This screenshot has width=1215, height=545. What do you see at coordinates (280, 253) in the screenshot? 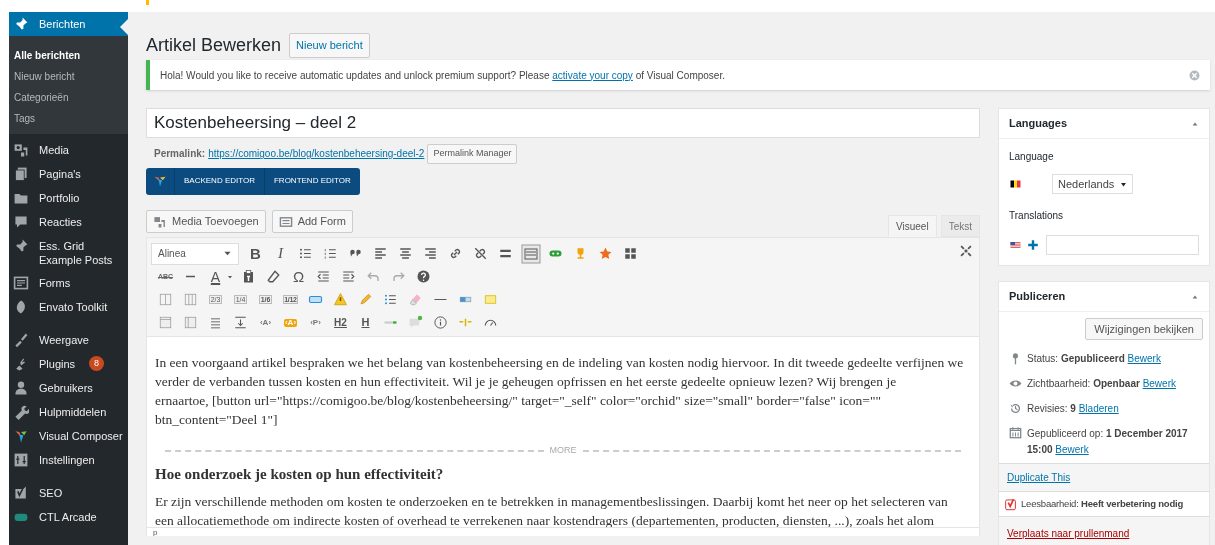
I see `italic-button: I` at bounding box center [280, 253].